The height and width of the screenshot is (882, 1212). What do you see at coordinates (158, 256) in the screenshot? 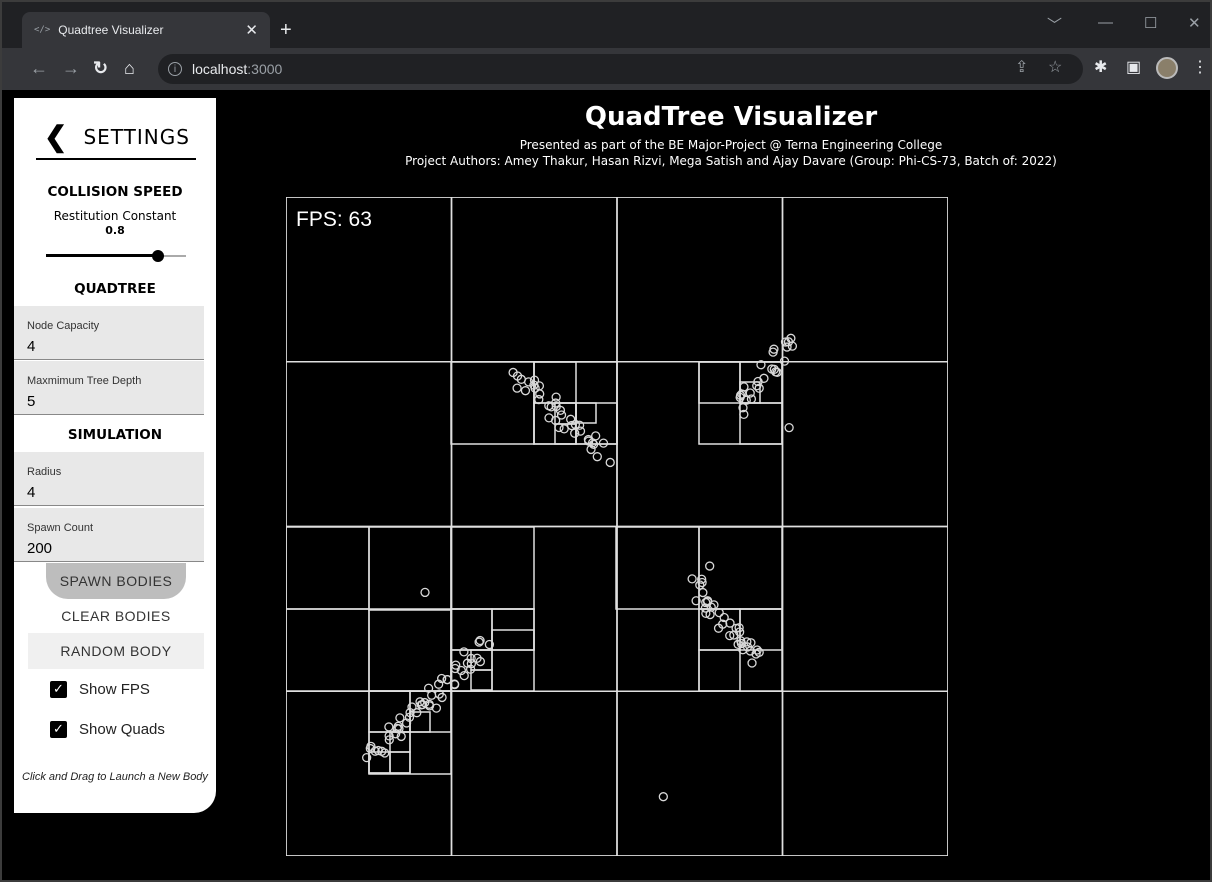
I see `slider-thumb` at bounding box center [158, 256].